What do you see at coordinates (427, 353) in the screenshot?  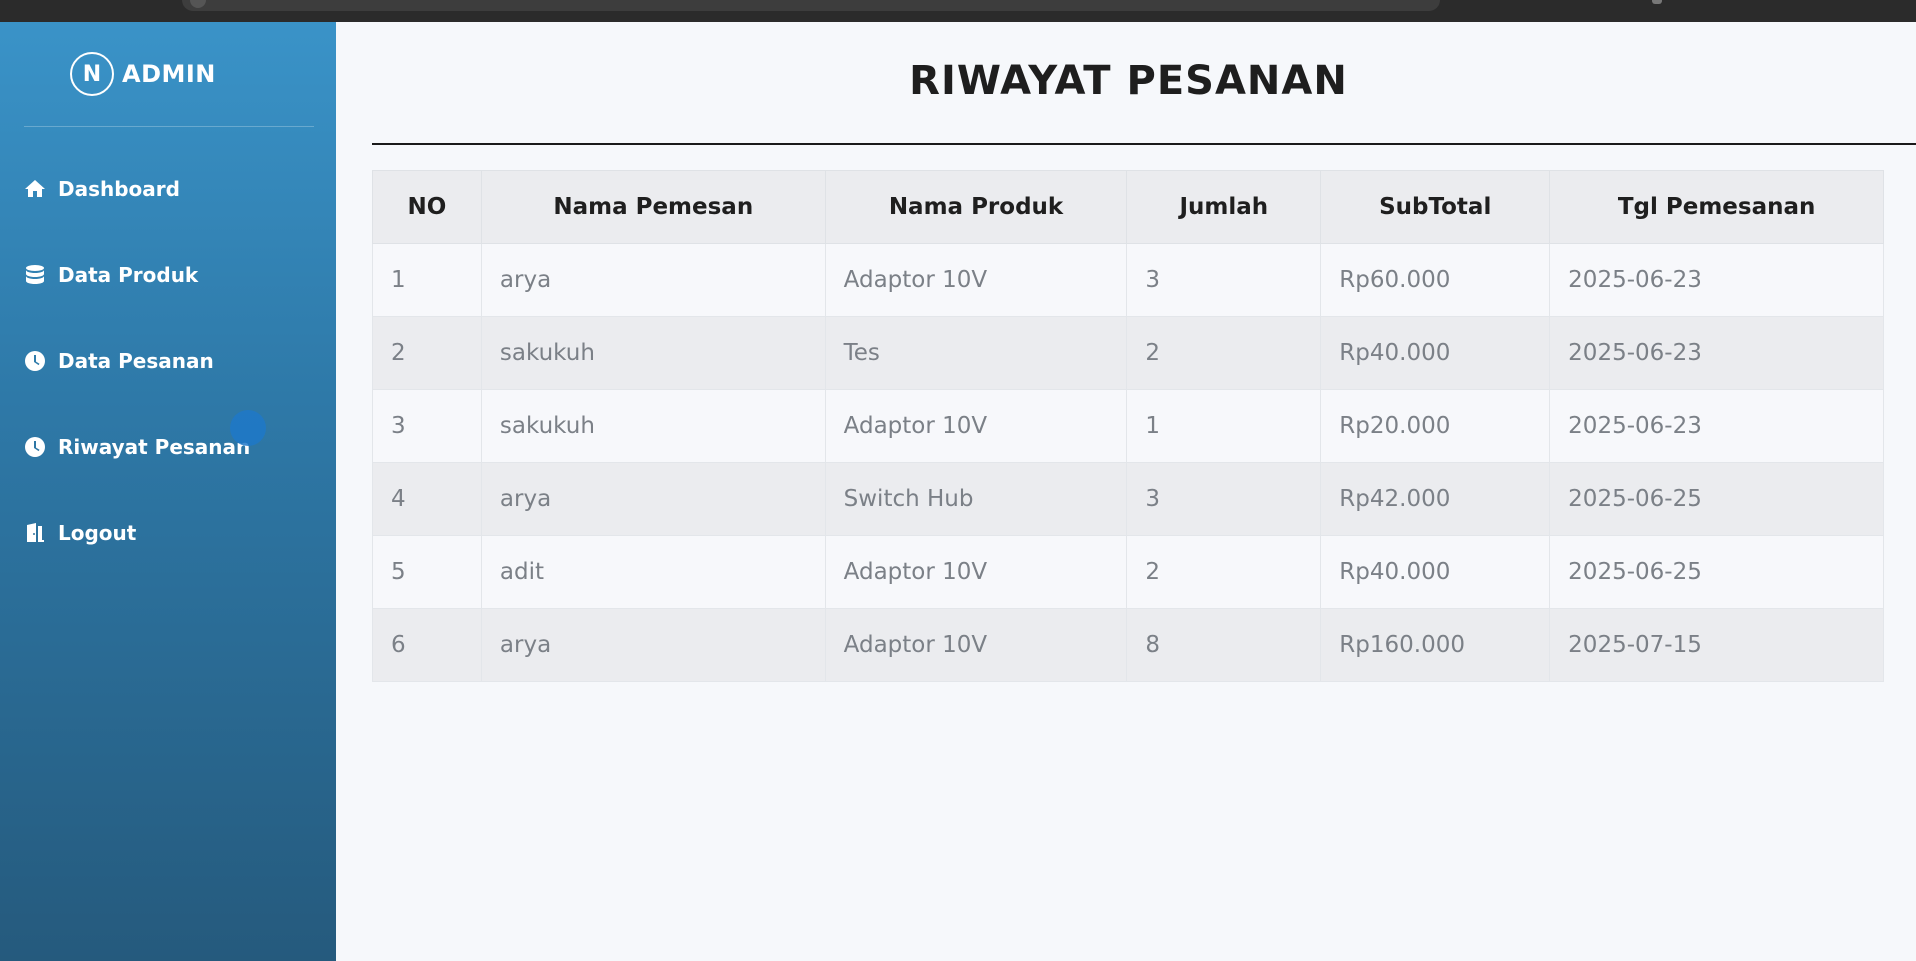 I see `cell-no: 2` at bounding box center [427, 353].